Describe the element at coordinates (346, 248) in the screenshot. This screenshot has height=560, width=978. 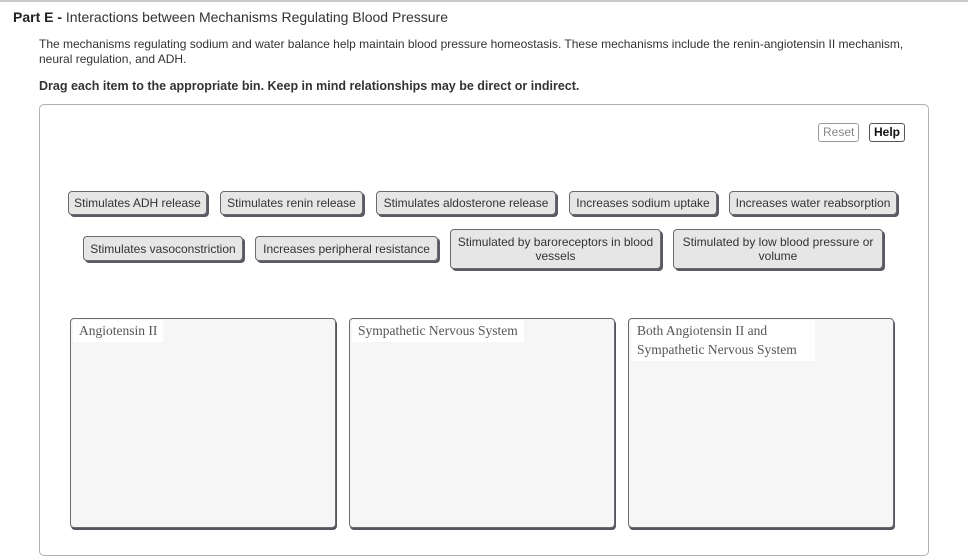
I see `drag-item-increases-peripheral-resistance: Increases peripheral resistance` at that location.